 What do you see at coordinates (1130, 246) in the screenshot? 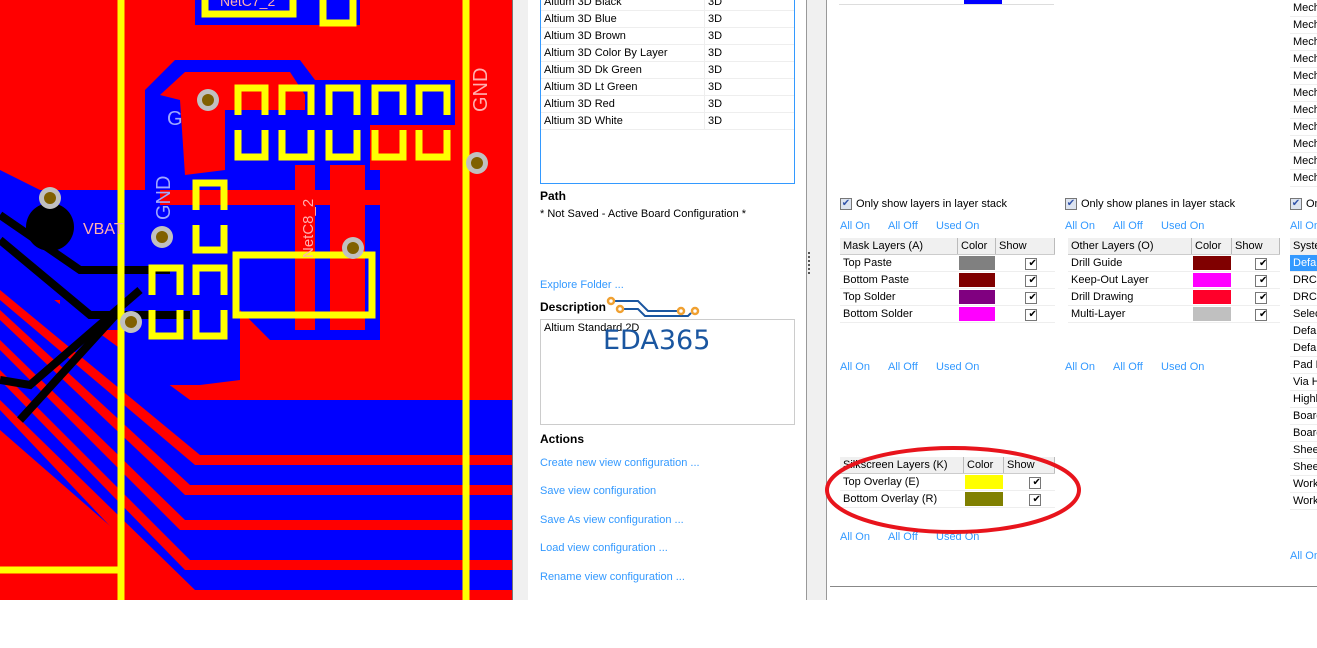
I see `column-header: Other Layers (O)` at bounding box center [1130, 246].